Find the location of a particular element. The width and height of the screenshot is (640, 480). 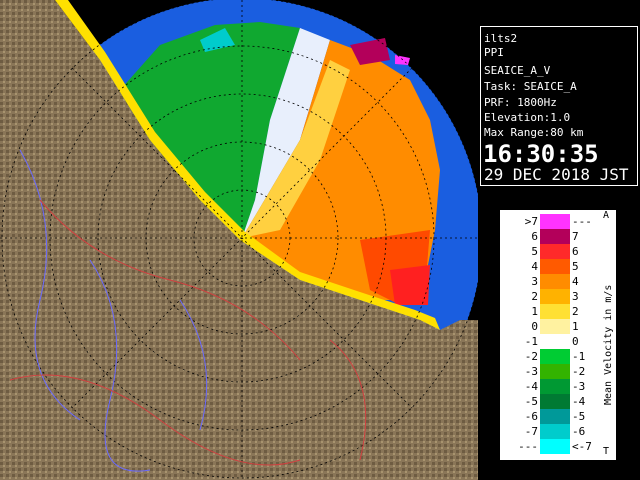

legend-lower-bound: --- is located at coordinates (528, 446).